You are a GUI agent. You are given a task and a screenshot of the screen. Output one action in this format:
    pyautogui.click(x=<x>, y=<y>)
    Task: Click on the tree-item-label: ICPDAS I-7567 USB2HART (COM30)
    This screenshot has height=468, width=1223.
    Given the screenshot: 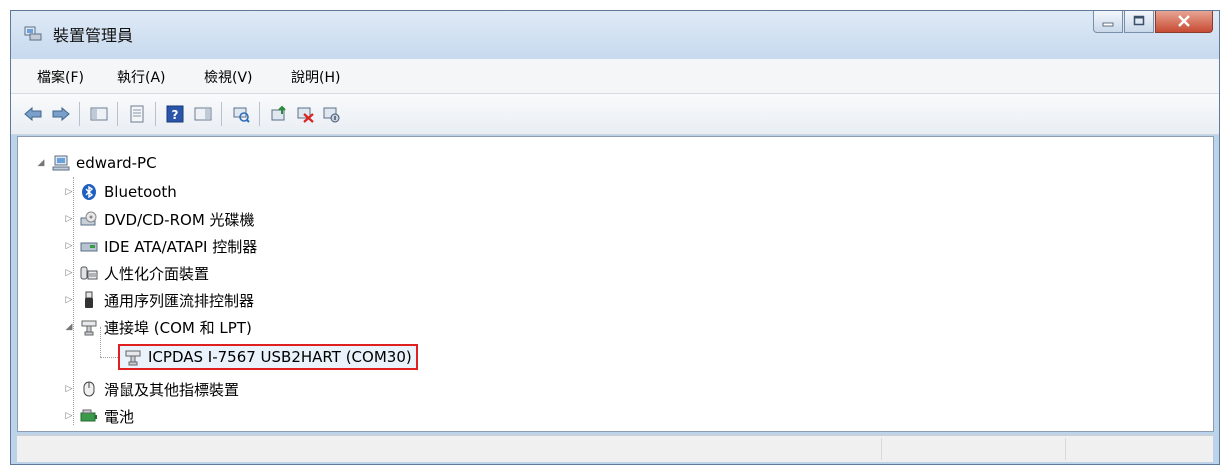 What is the action you would take?
    pyautogui.click(x=280, y=357)
    